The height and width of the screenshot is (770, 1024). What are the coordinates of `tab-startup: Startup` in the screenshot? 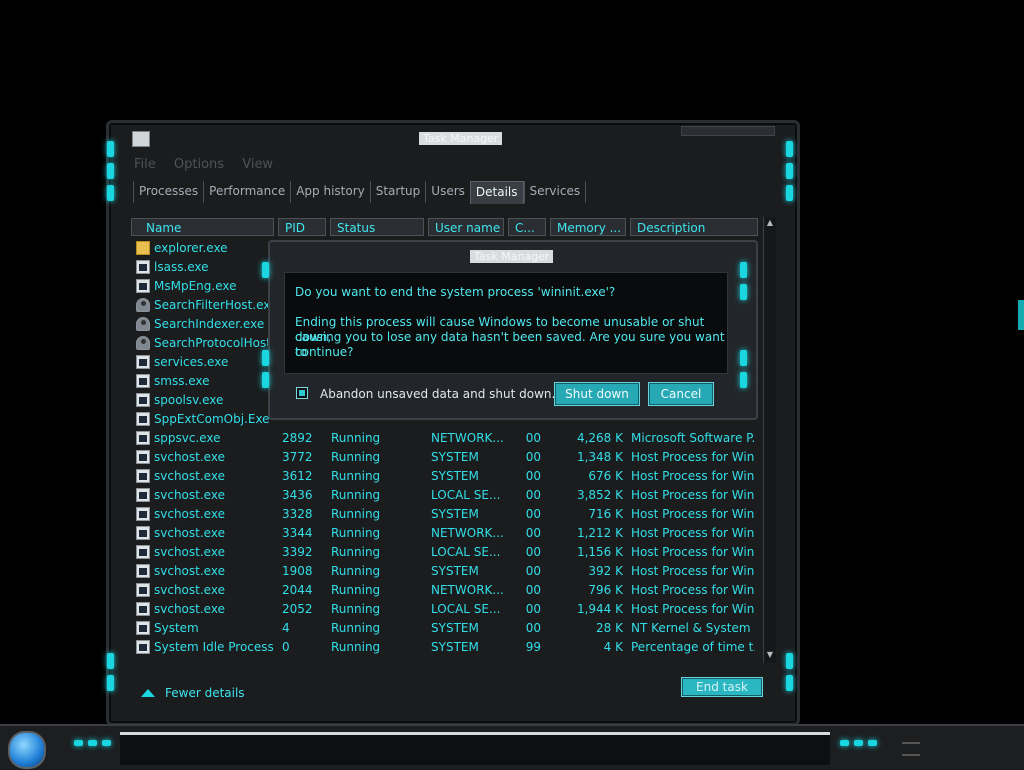 It's located at (397, 192).